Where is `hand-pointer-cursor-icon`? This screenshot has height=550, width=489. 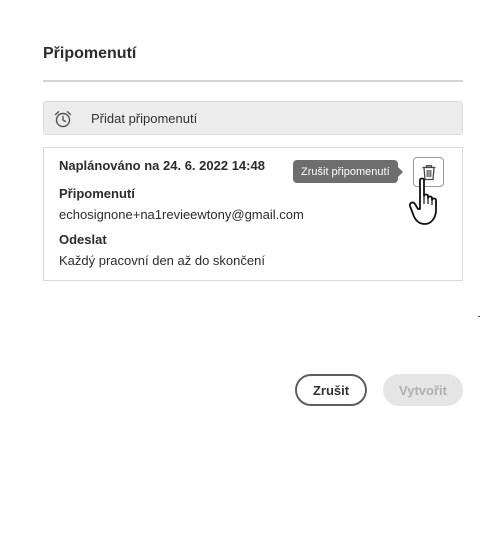
hand-pointer-cursor-icon is located at coordinates (423, 201).